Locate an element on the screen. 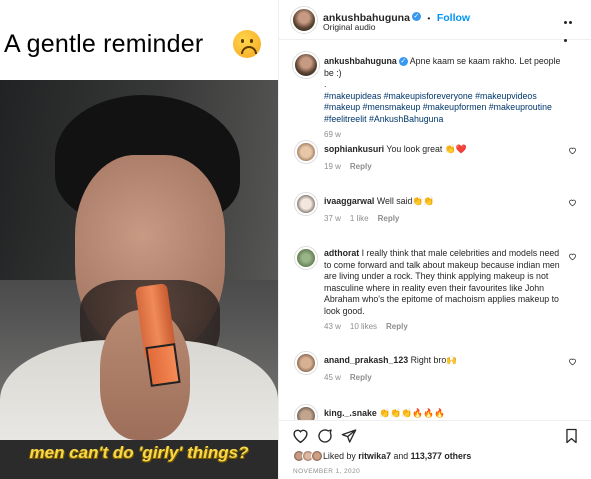 The width and height of the screenshot is (591, 479). liked-others-count: 113,377 others is located at coordinates (441, 456).